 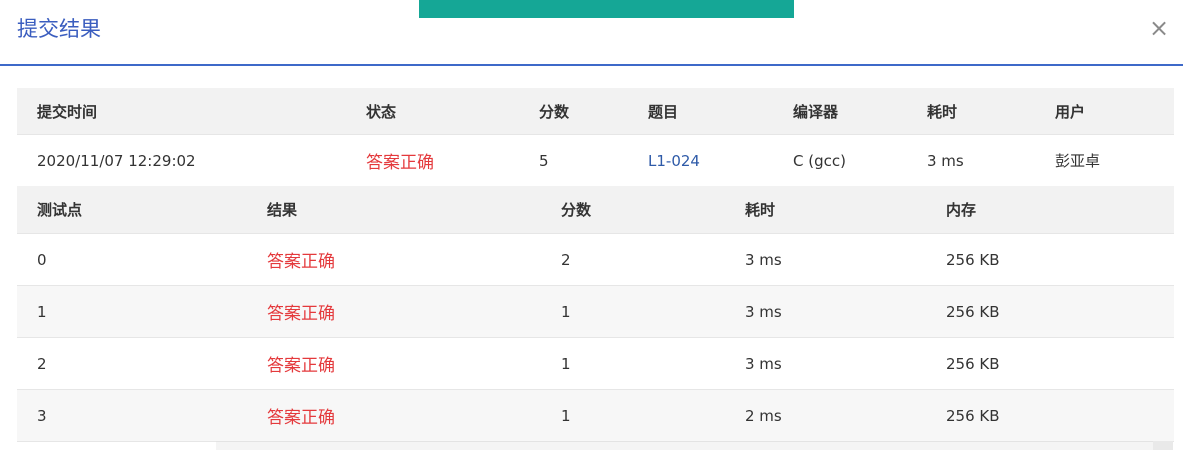 What do you see at coordinates (700, 160) in the screenshot?
I see `problem-link: L1-024` at bounding box center [700, 160].